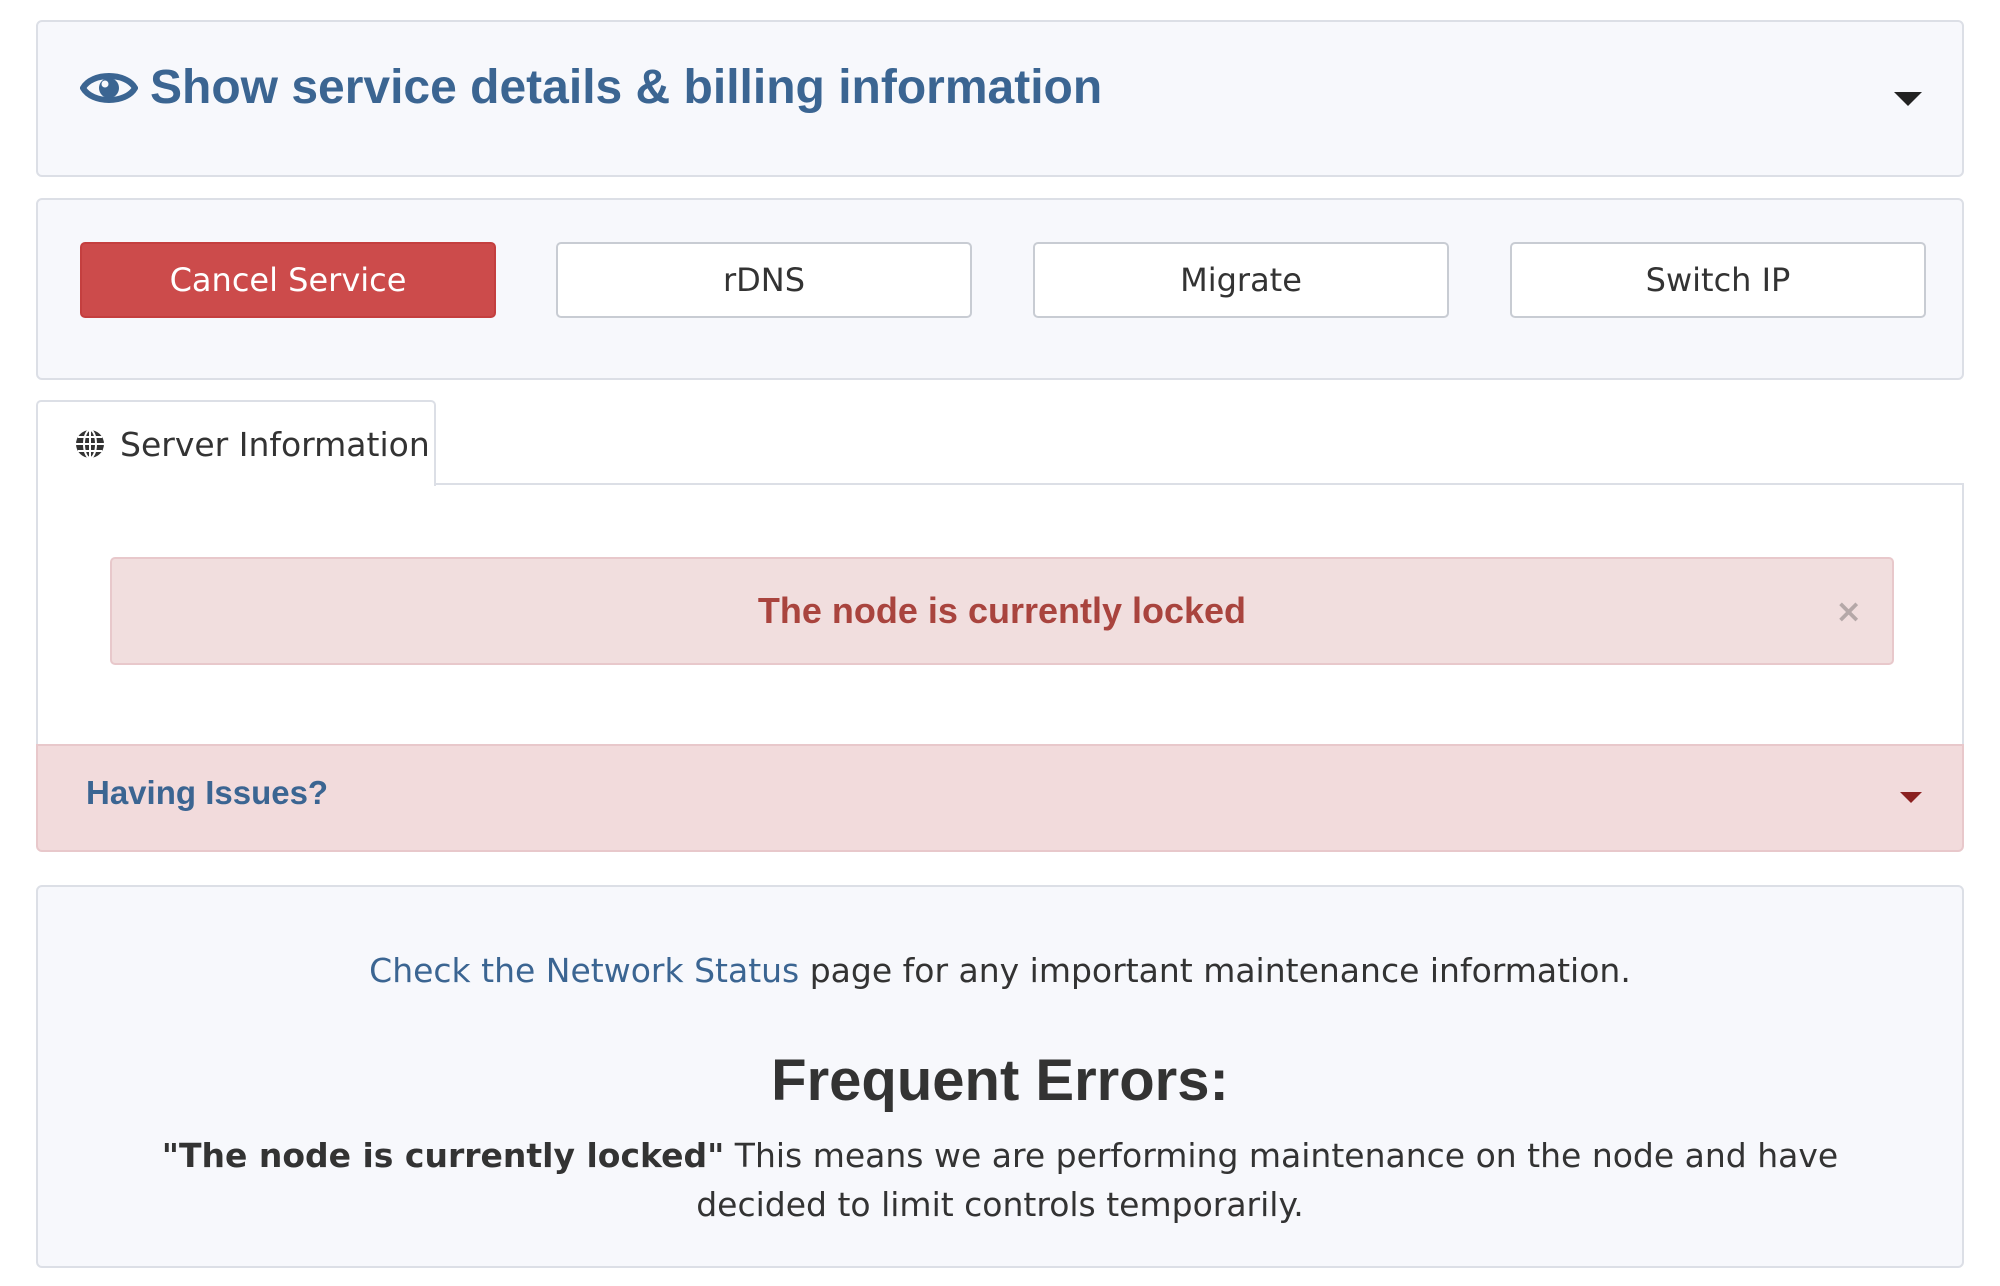 The image size is (2000, 1286). I want to click on rdns-button: rDNS, so click(764, 280).